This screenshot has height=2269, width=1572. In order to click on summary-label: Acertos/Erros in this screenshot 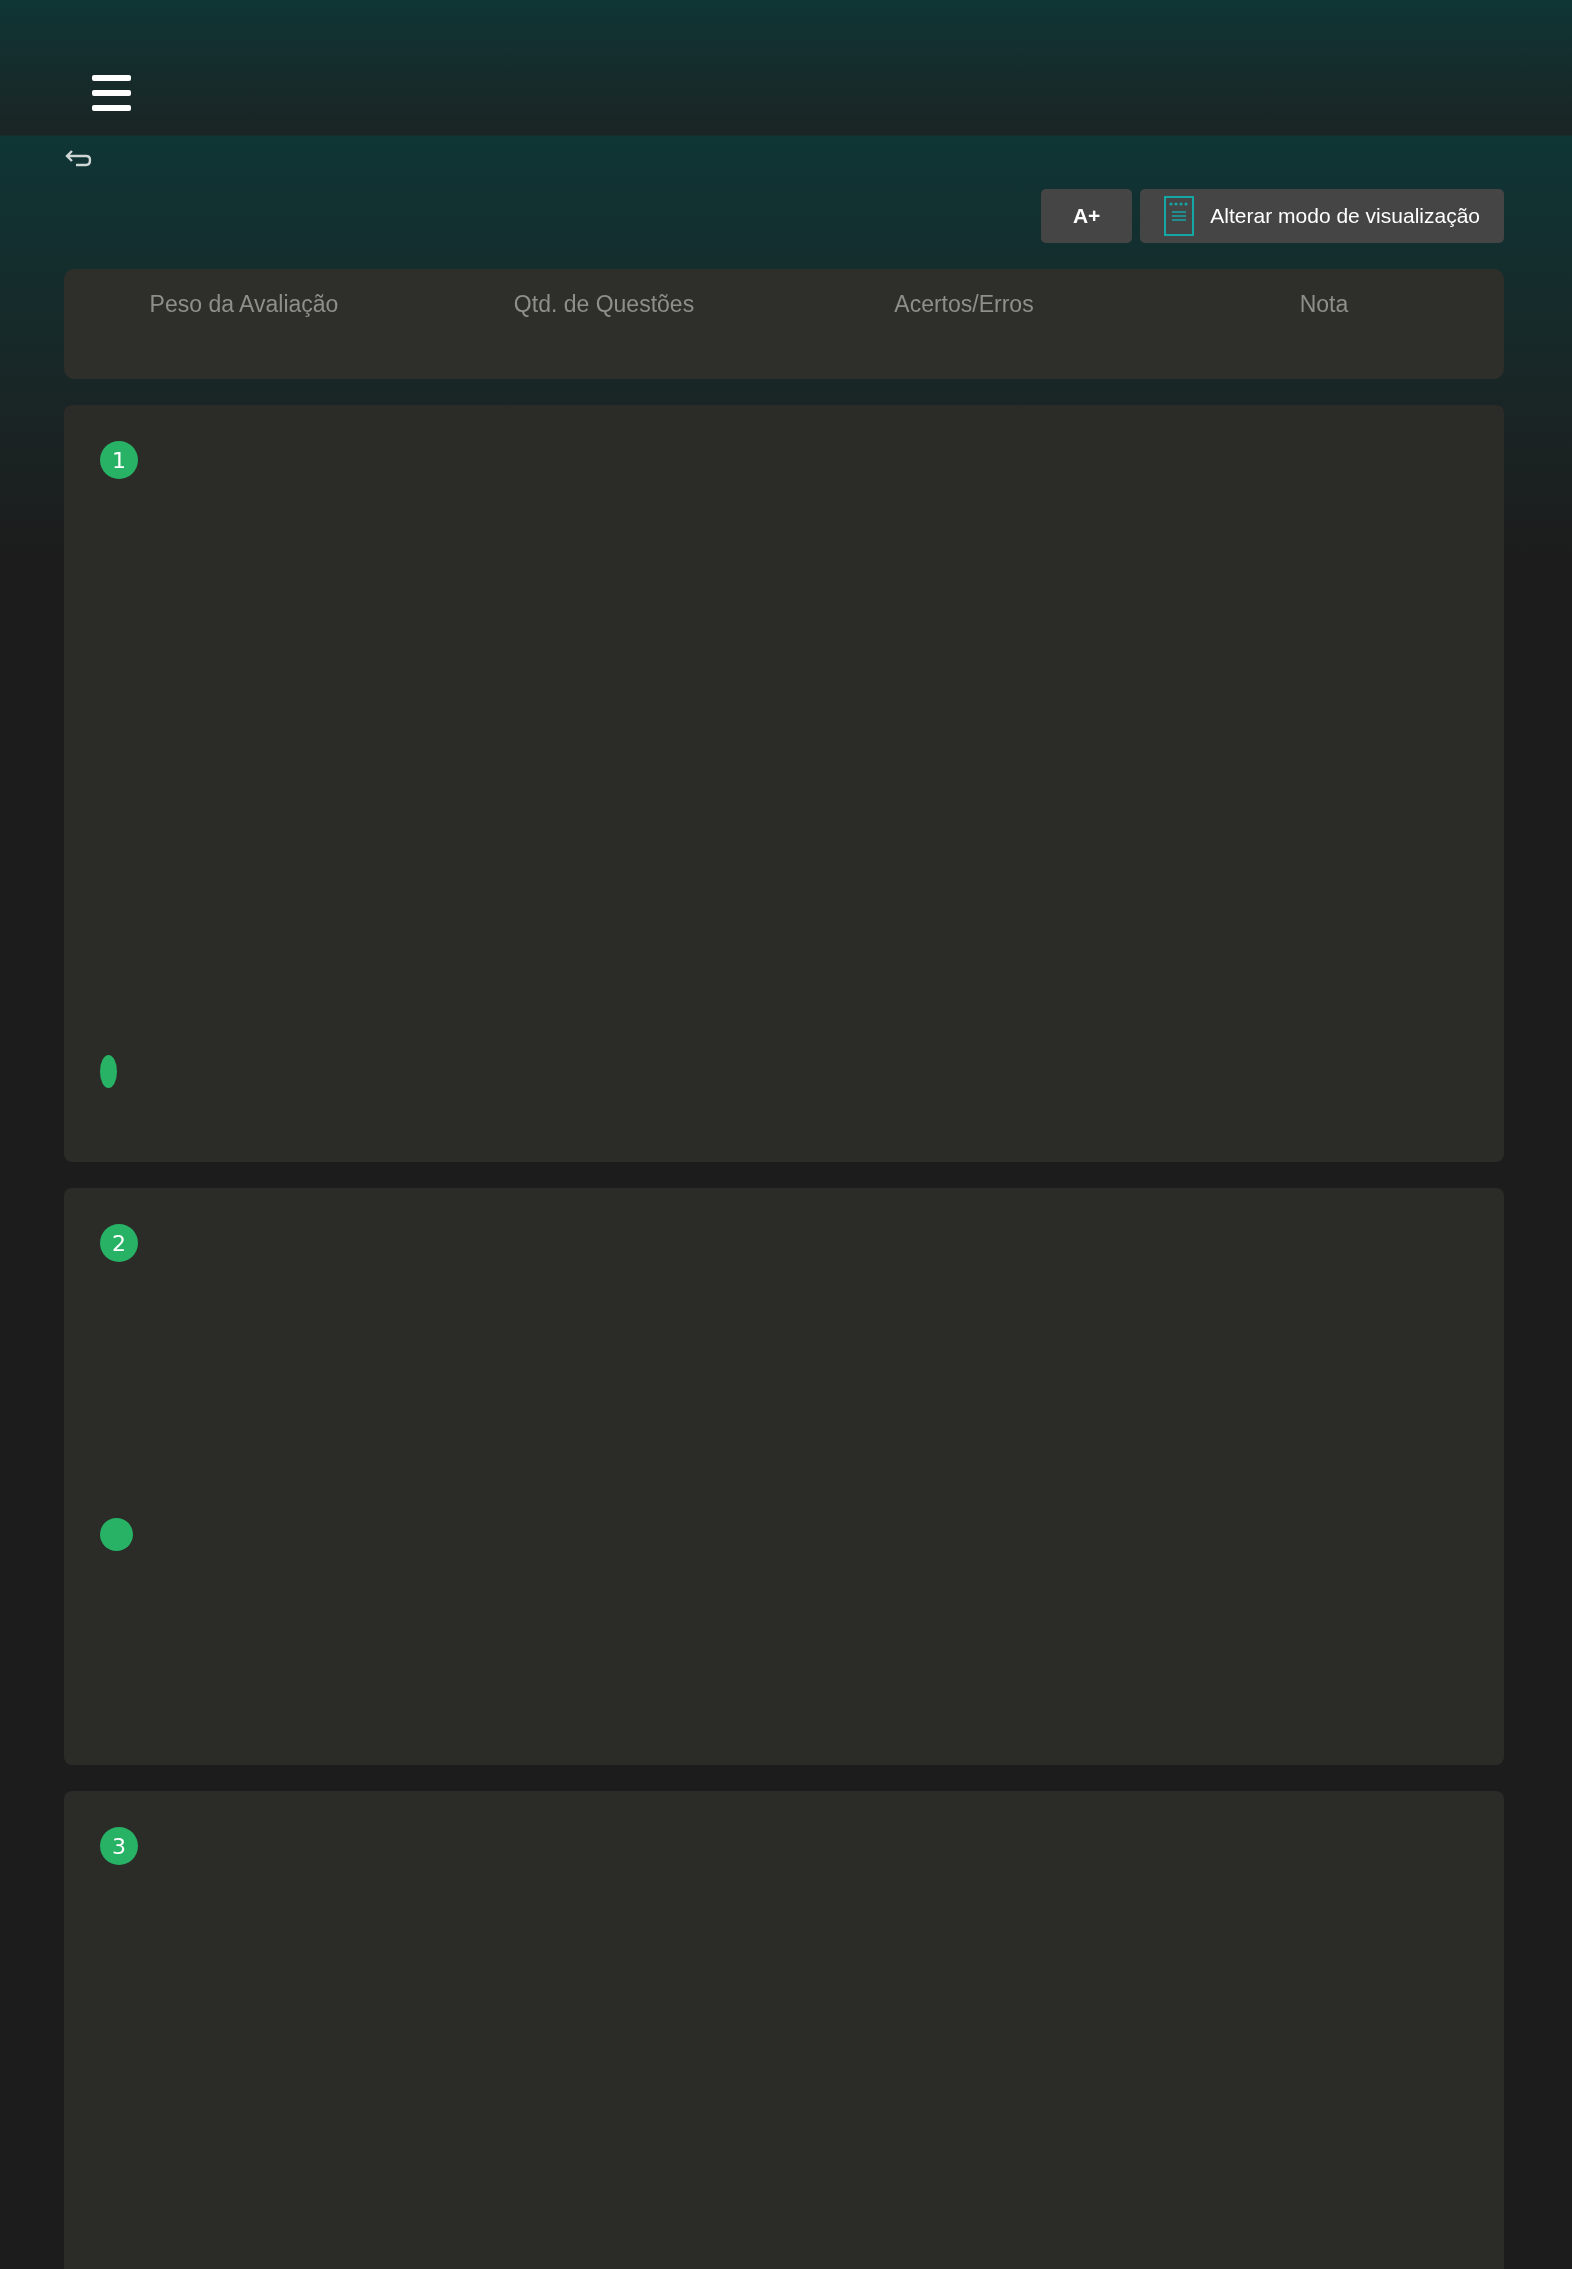, I will do `click(964, 304)`.